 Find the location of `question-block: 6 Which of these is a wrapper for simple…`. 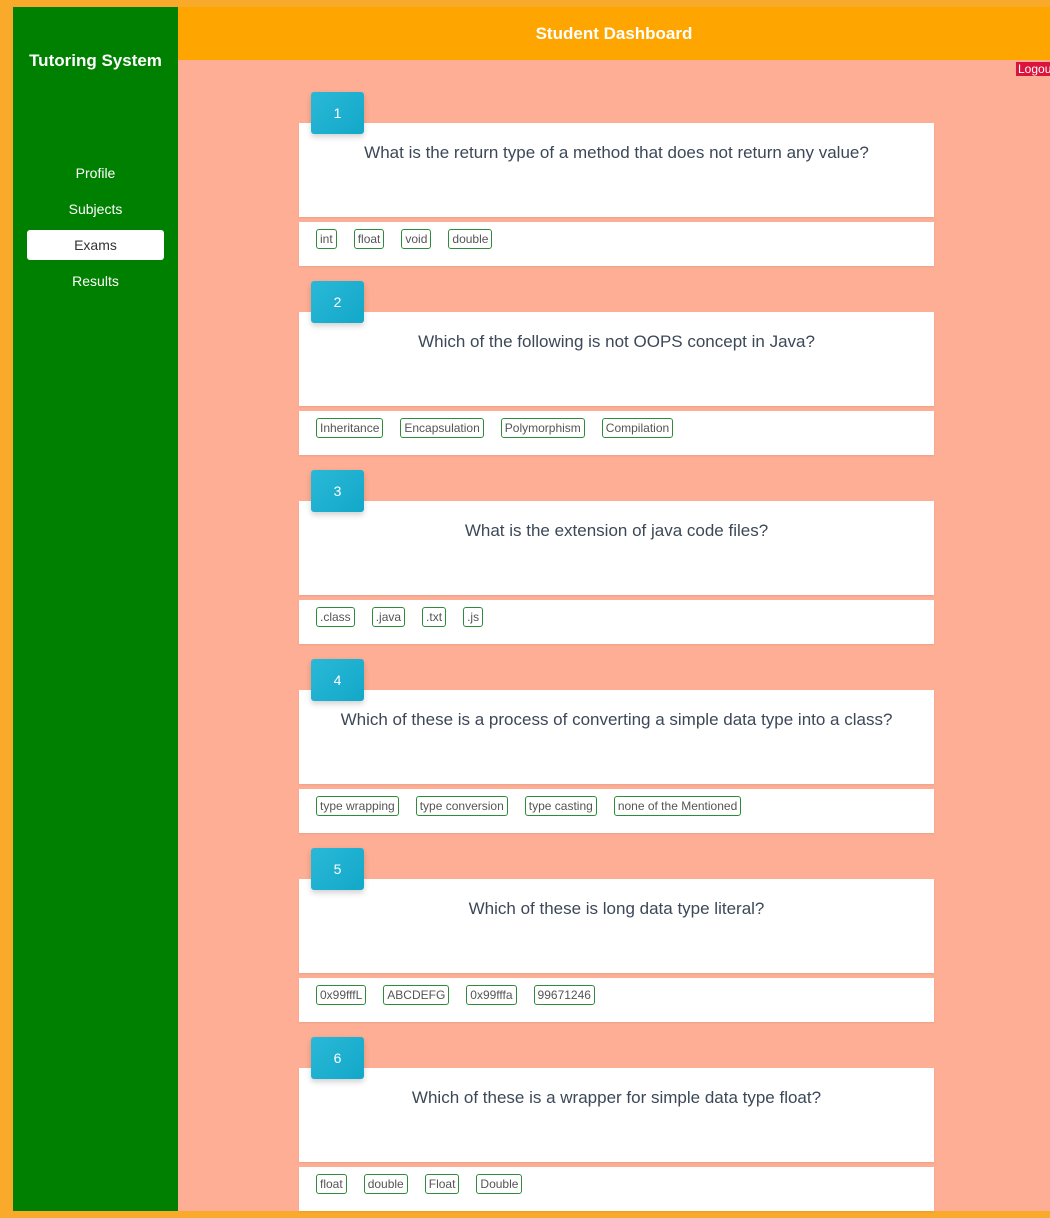

question-block: 6 Which of these is a wrapper for simple… is located at coordinates (616, 1127).